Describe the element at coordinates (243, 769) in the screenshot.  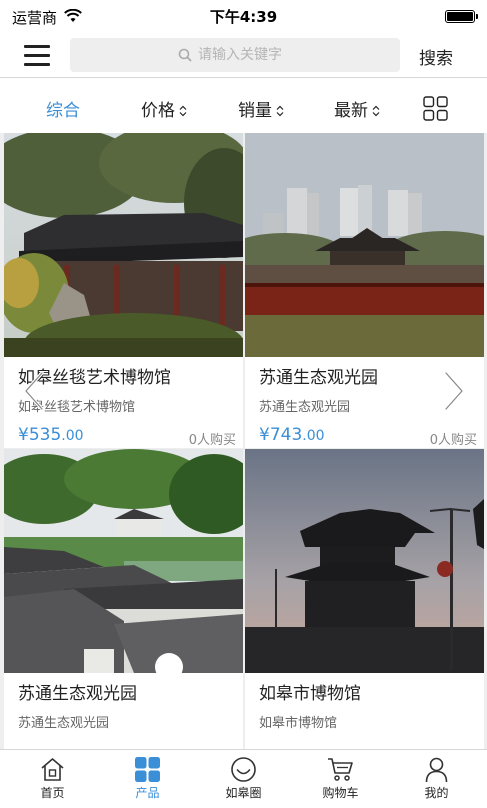
I see `smile-circle-icon` at that location.